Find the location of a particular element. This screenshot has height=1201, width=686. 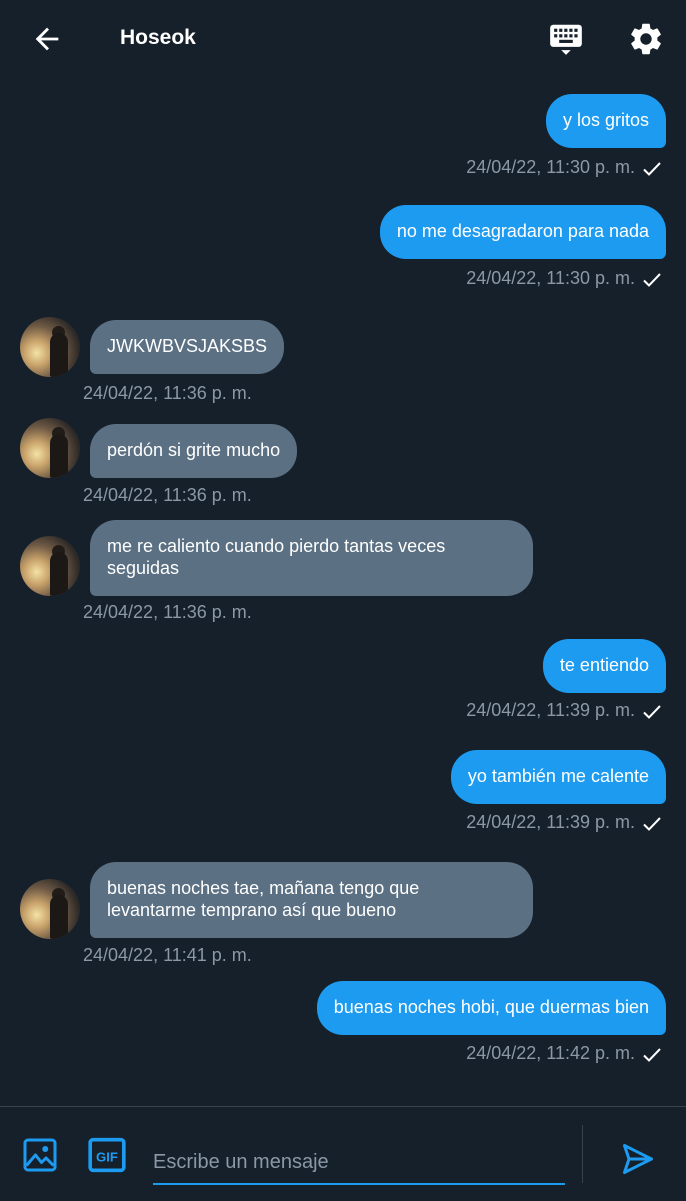

message-bubble: te entiendo is located at coordinates (604, 666).